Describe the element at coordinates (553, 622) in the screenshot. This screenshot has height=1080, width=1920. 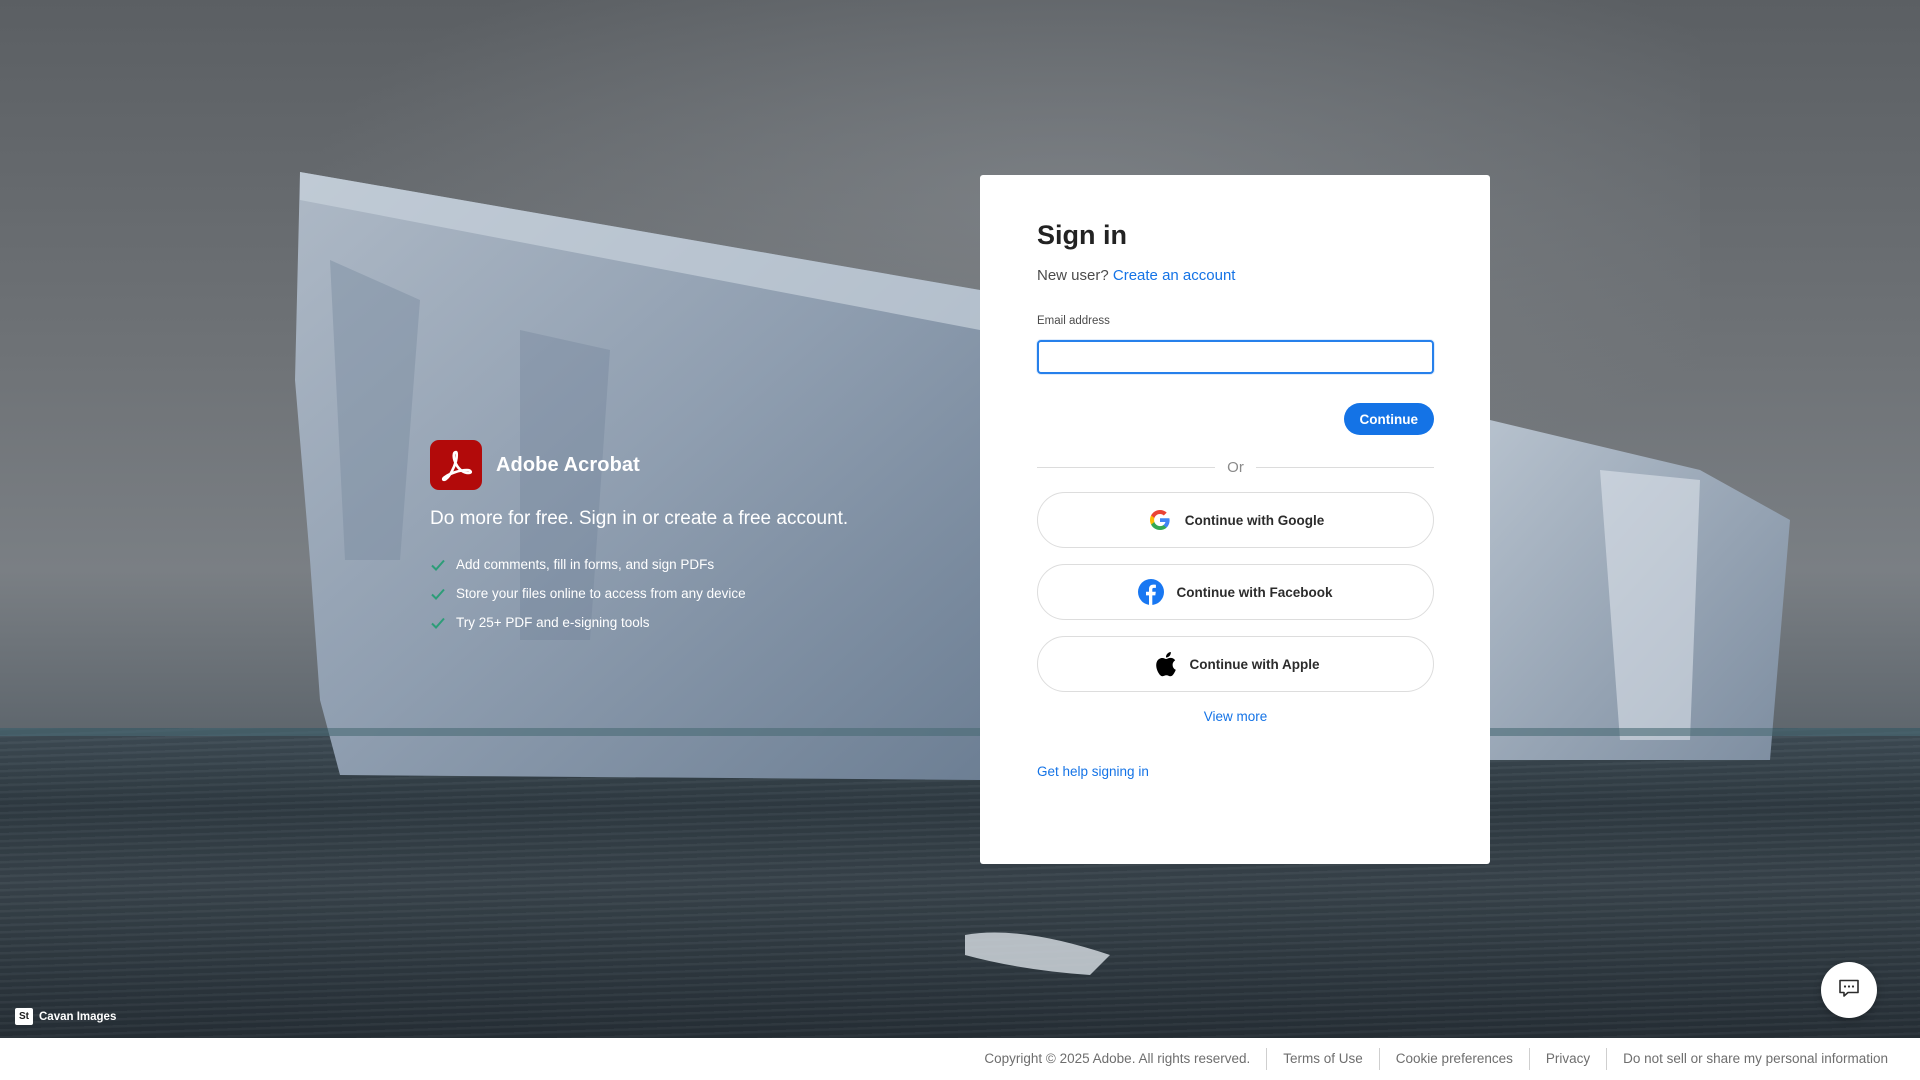
I see `feature-text: Try 25+ PDF and e-signing tools` at that location.